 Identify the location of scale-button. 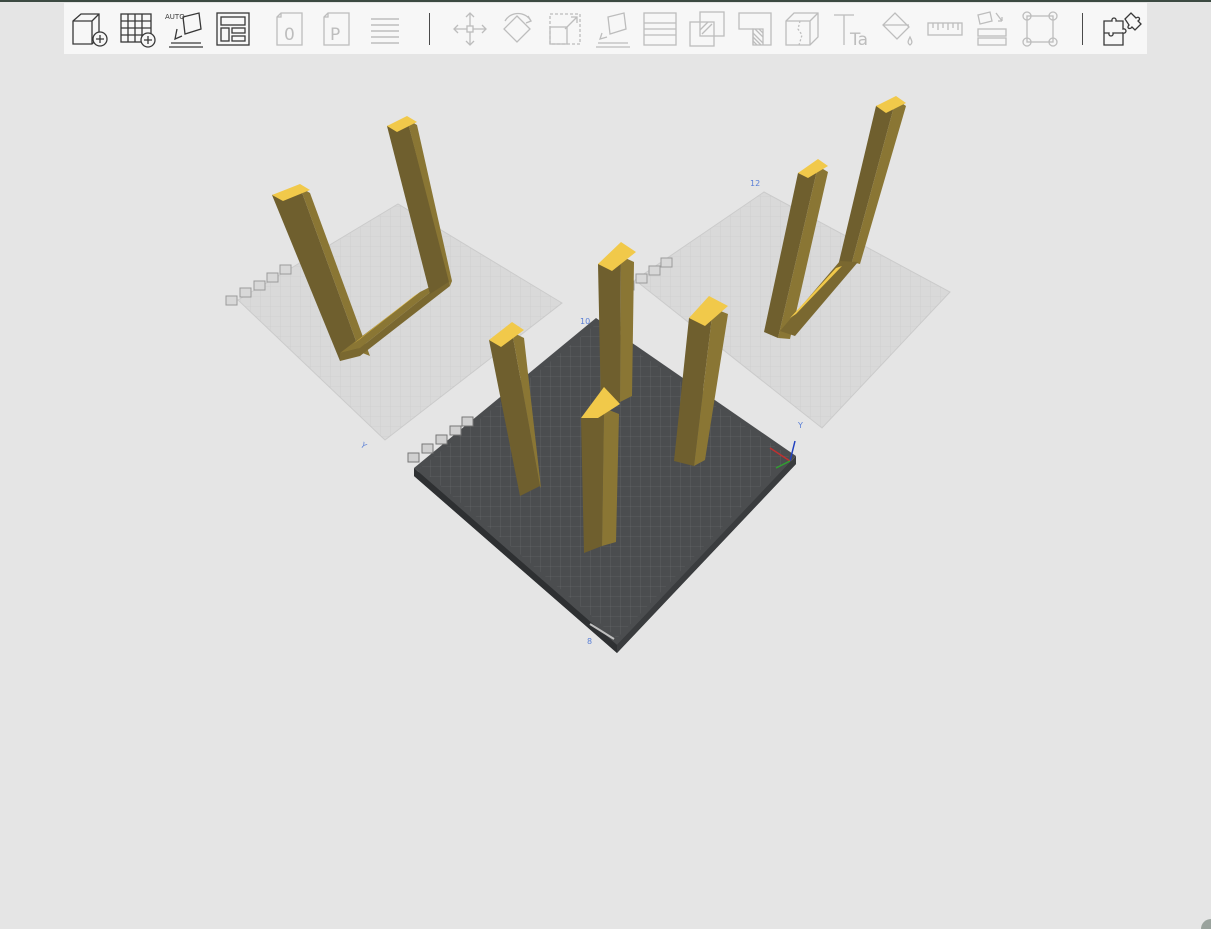
(565, 29).